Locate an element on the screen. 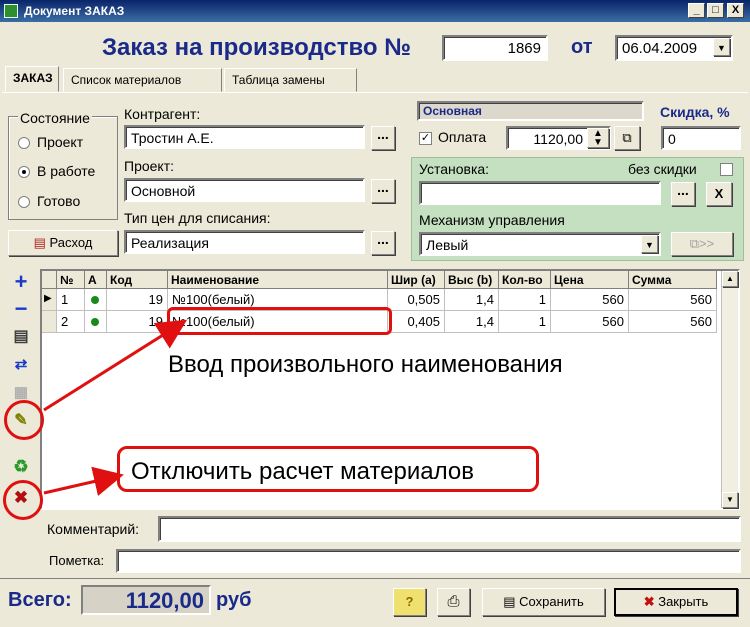 The image size is (750, 627). arrow-to-label is located at coordinates (83, 481).